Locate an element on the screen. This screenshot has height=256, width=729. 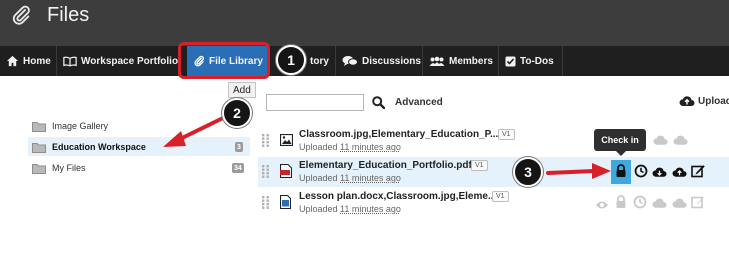
step-callout-2: 2 is located at coordinates (237, 113).